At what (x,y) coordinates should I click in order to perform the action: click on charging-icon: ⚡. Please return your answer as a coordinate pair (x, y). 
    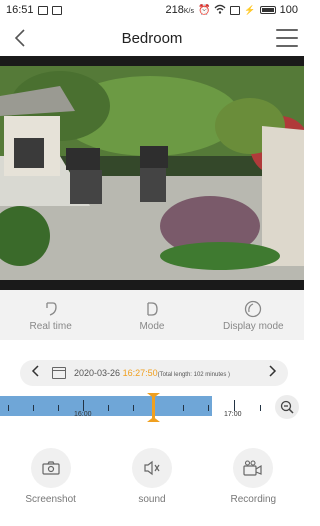
    Looking at the image, I should click on (250, 9).